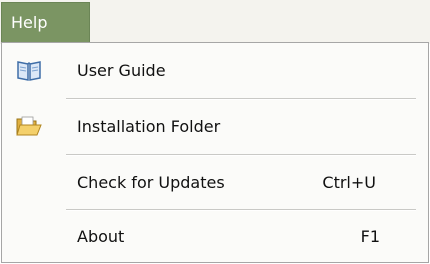 The width and height of the screenshot is (430, 264). Describe the element at coordinates (45, 22) in the screenshot. I see `menubar-help: Help` at that location.